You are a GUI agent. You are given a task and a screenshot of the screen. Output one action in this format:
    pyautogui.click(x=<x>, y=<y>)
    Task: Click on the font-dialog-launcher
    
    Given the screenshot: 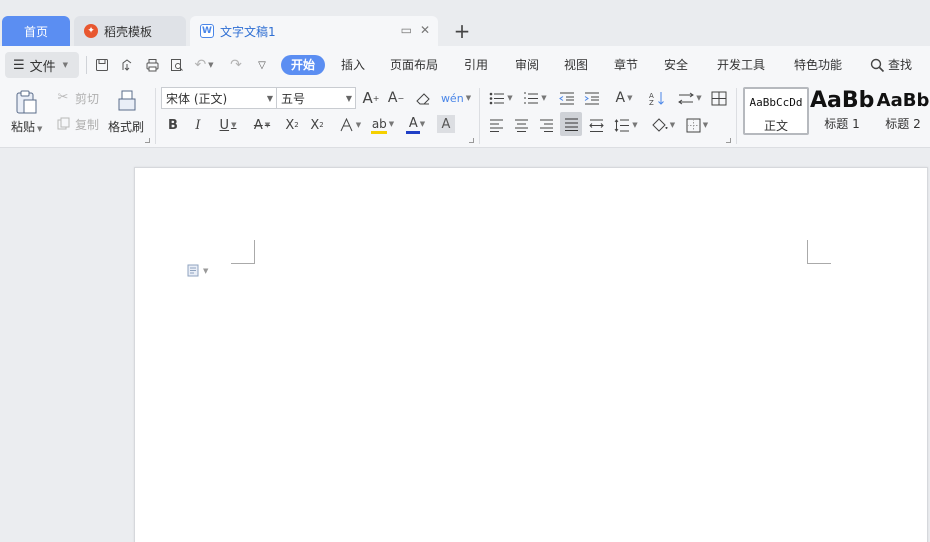 What is the action you would take?
    pyautogui.click(x=471, y=140)
    